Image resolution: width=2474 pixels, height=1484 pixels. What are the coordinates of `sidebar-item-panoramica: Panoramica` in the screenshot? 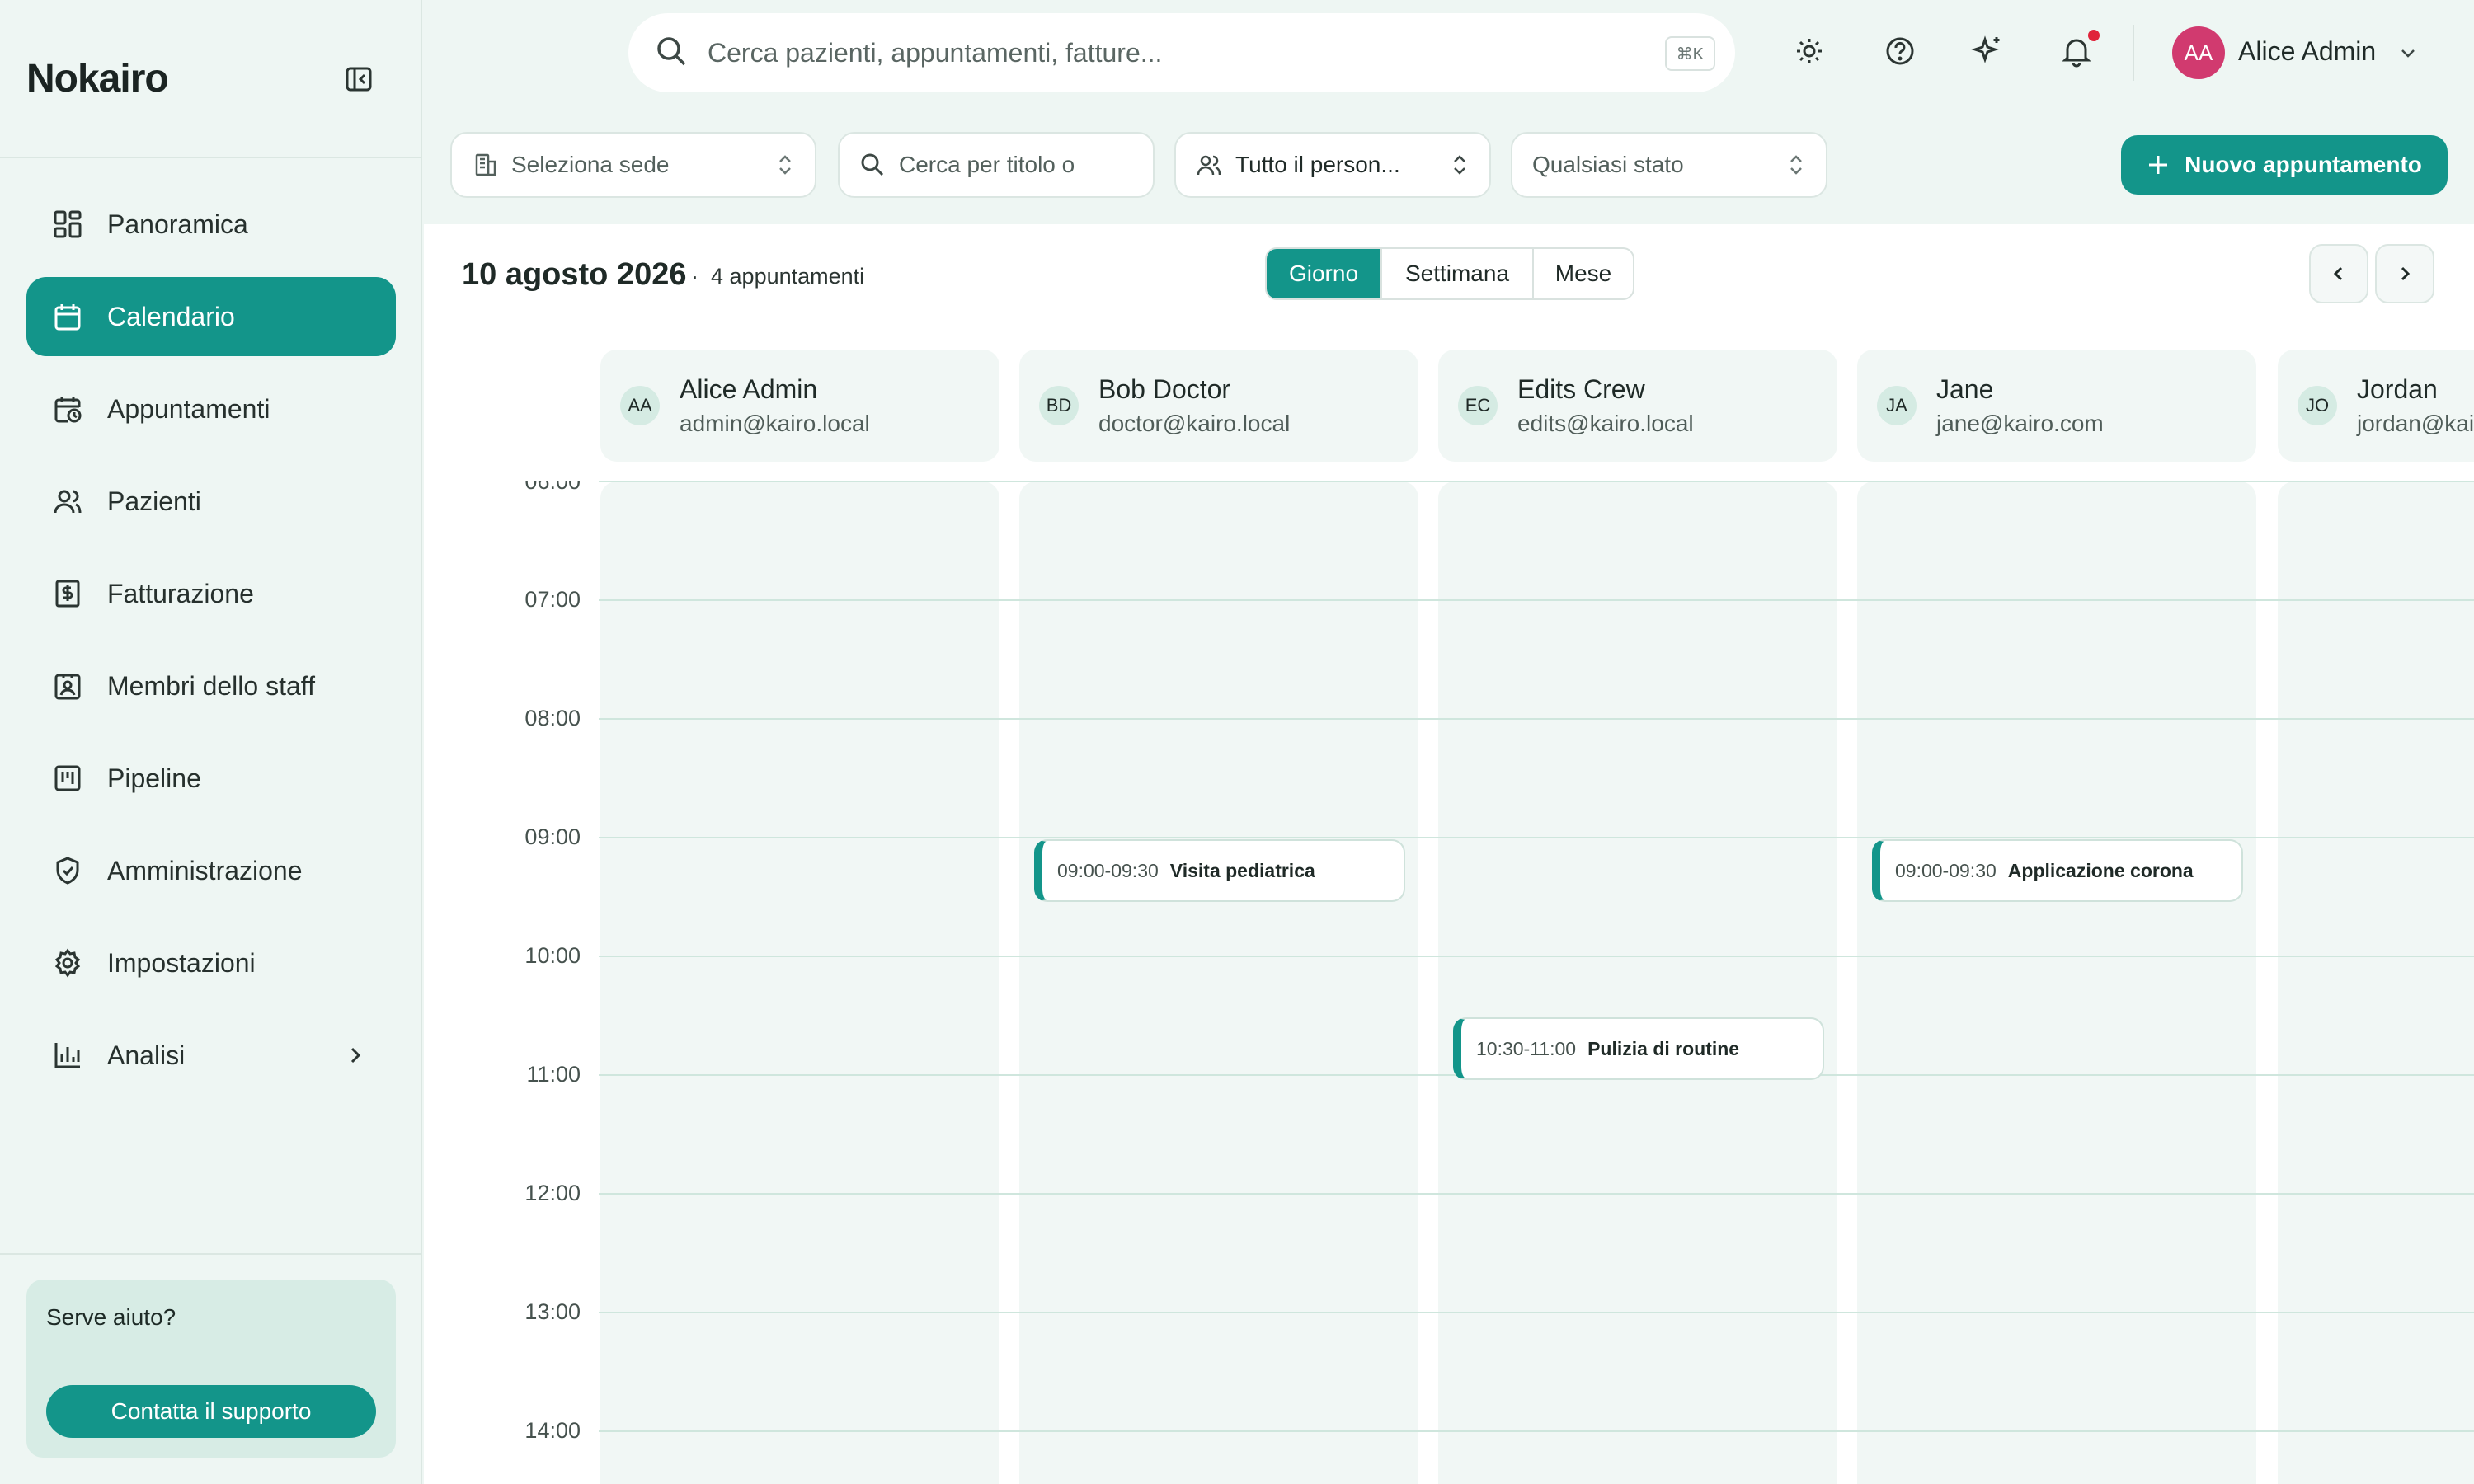 It's located at (211, 224).